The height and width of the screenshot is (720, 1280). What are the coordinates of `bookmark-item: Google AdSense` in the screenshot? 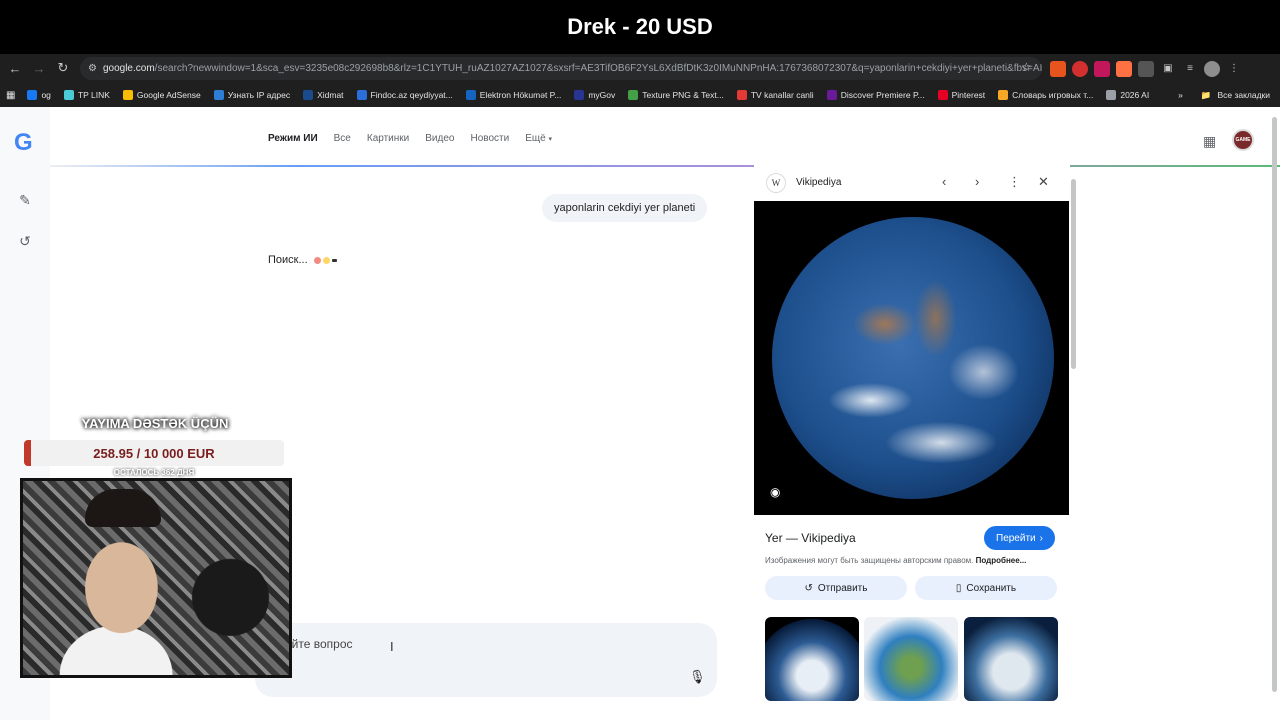 It's located at (161, 95).